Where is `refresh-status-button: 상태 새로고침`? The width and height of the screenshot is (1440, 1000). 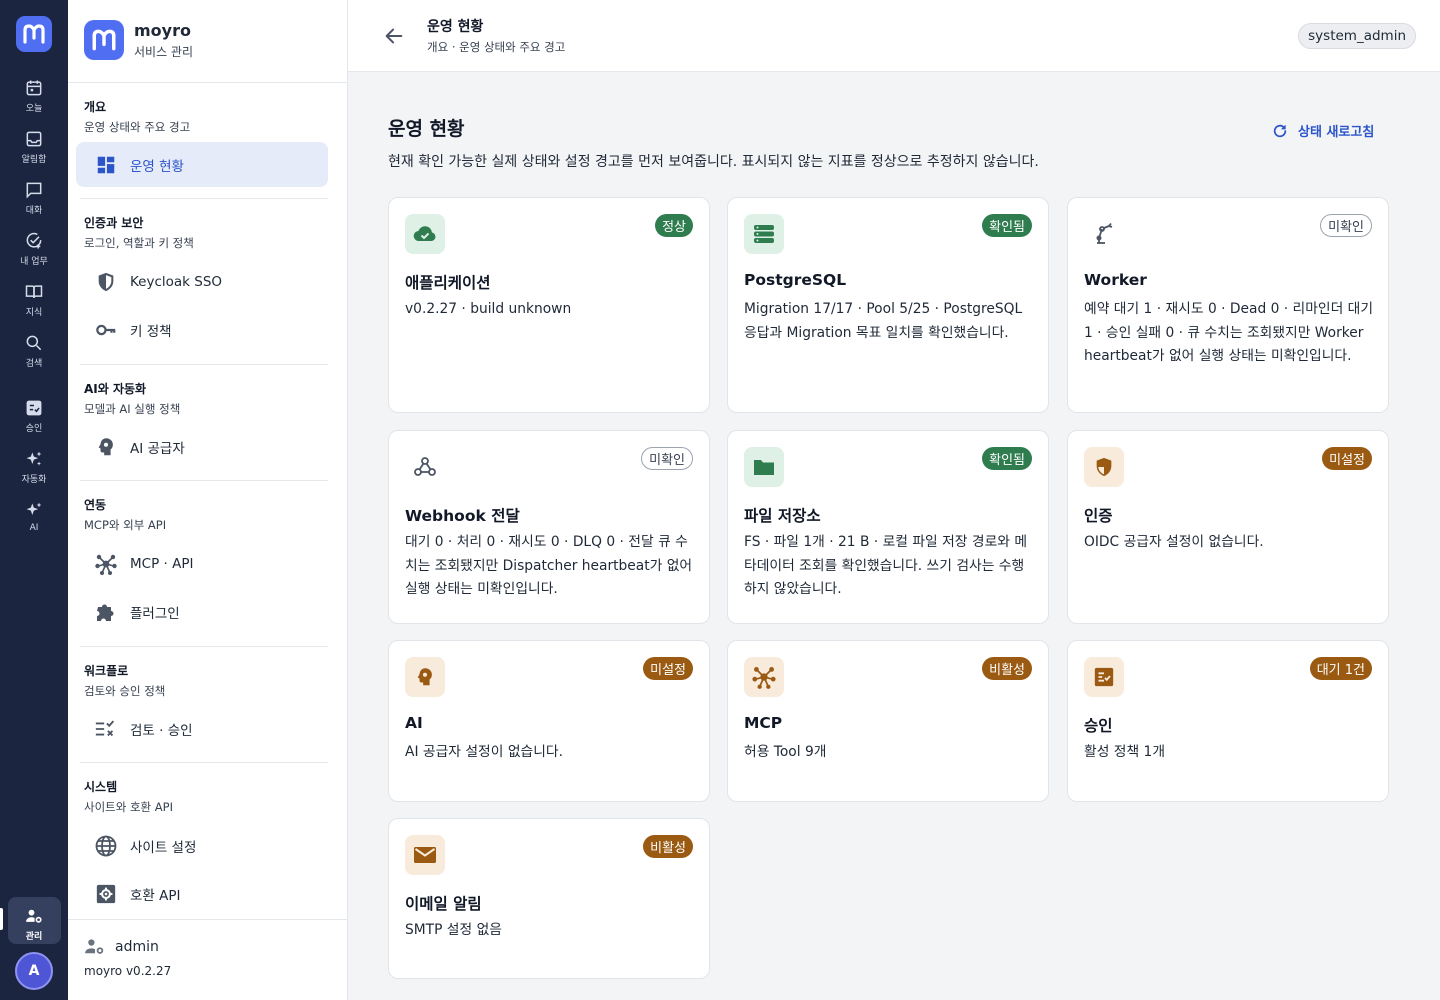 refresh-status-button: 상태 새로고침 is located at coordinates (1323, 130).